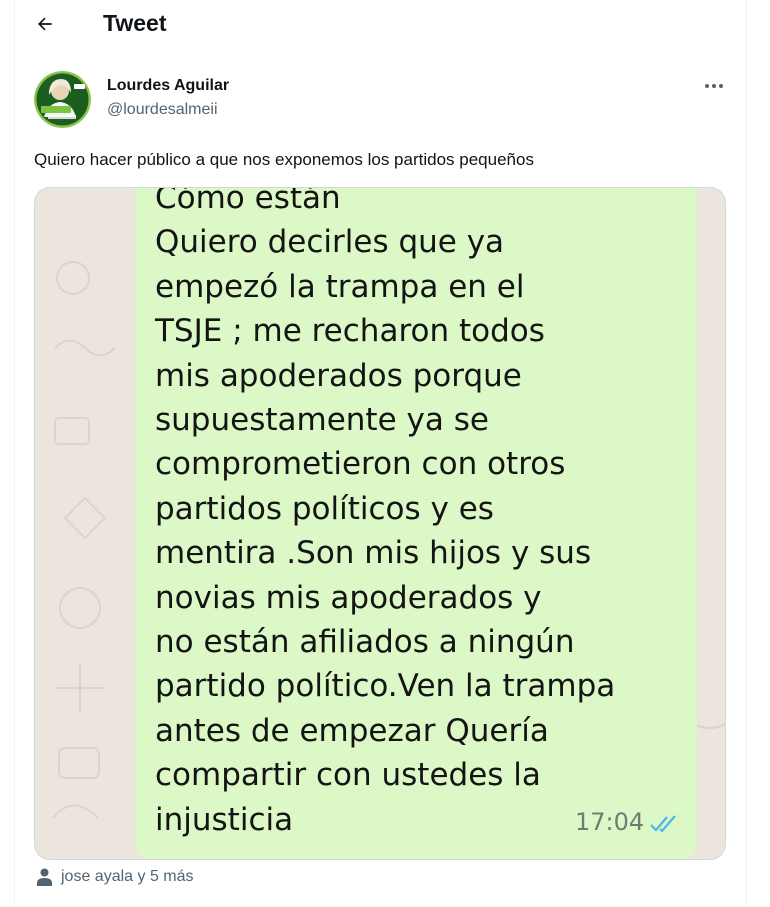  Describe the element at coordinates (162, 110) in the screenshot. I see `author-handle: @lourdesalmeii` at that location.